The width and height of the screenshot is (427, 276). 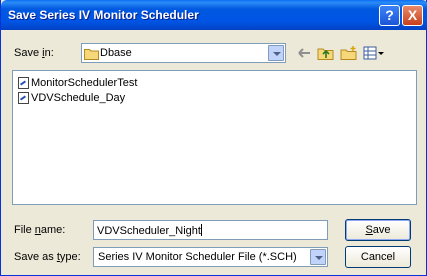 I want to click on save-as-type-dropdown: Series IV Monitor Scheduler File (*.SCH), so click(x=210, y=257).